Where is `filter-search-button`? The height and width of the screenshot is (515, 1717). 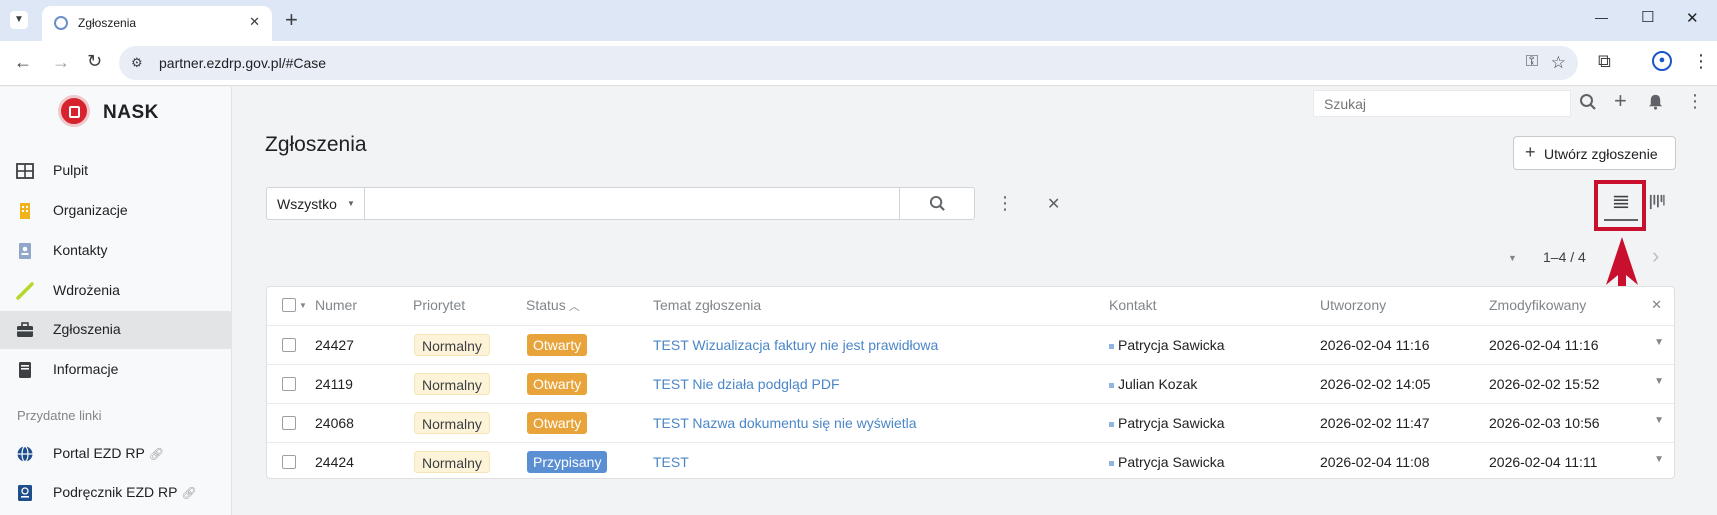 filter-search-button is located at coordinates (936, 203).